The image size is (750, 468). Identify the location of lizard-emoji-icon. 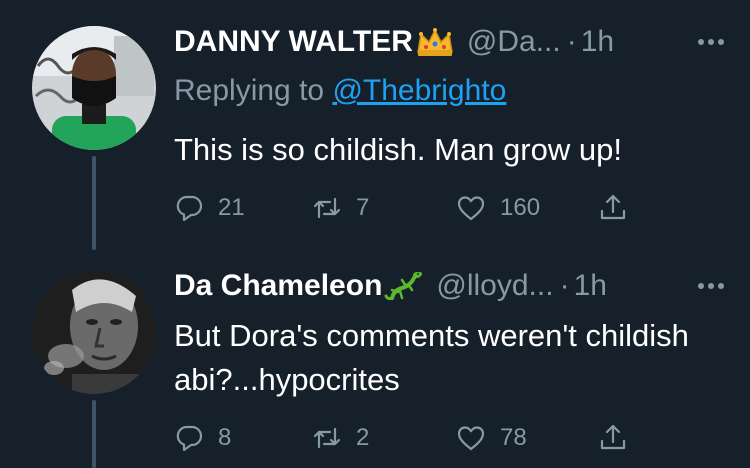
(404, 286).